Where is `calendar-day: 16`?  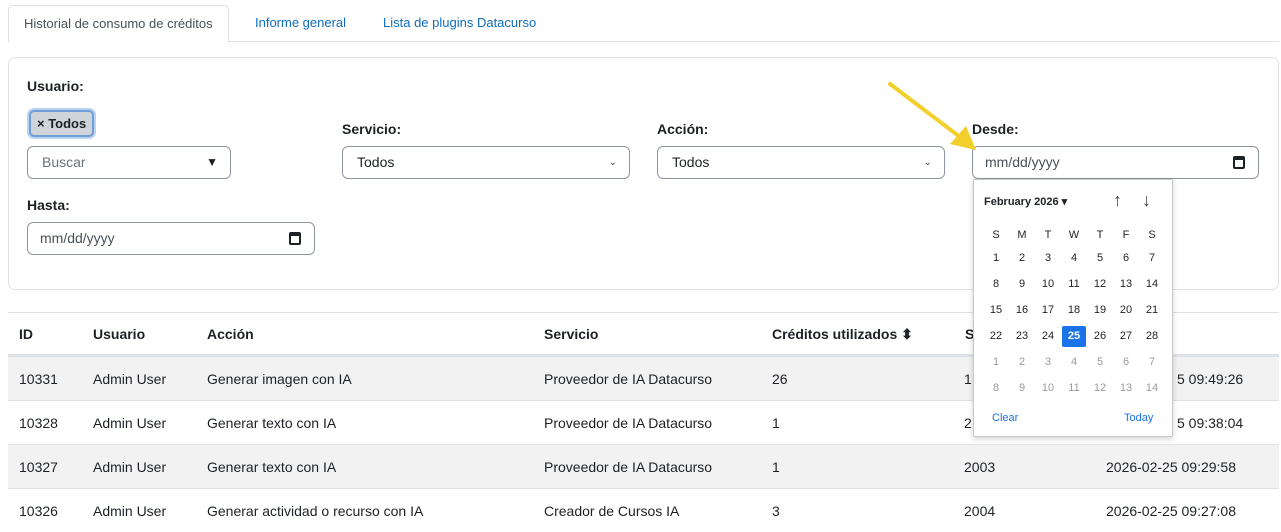
calendar-day: 16 is located at coordinates (1022, 310).